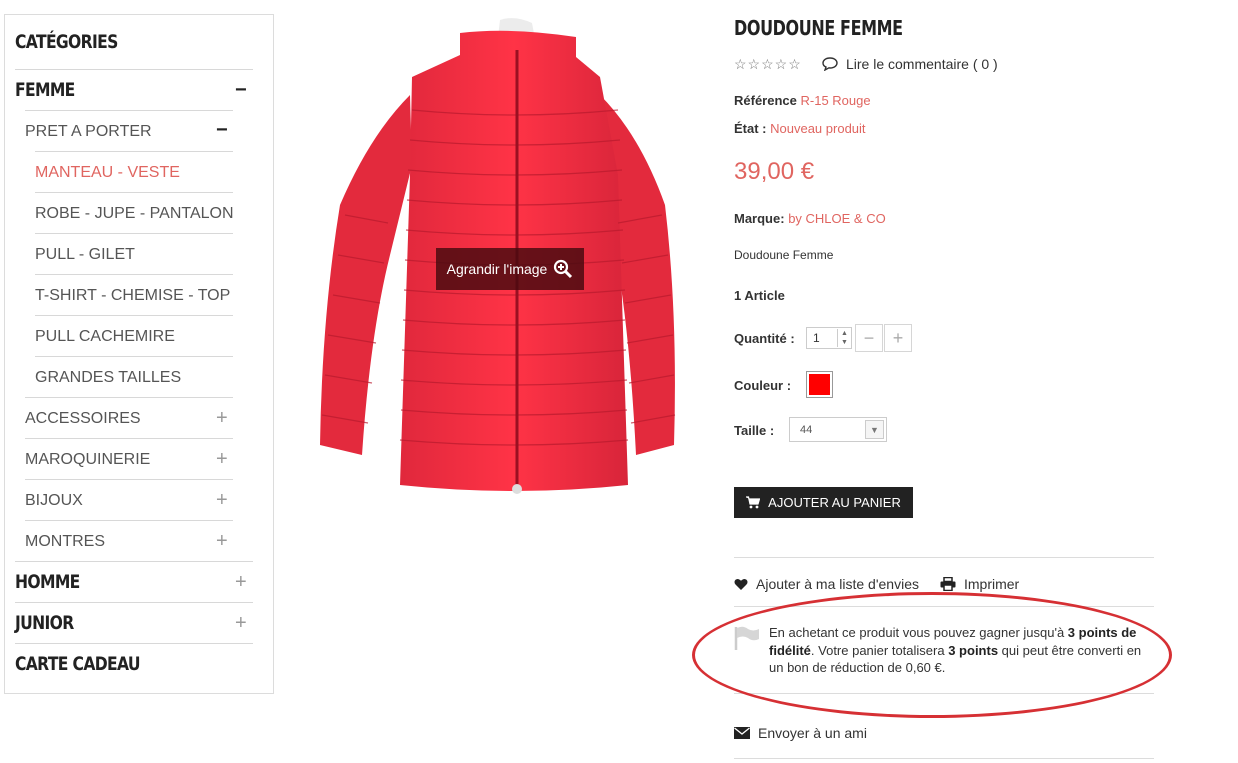  What do you see at coordinates (45, 90) in the screenshot?
I see `category-femme: FEMME` at bounding box center [45, 90].